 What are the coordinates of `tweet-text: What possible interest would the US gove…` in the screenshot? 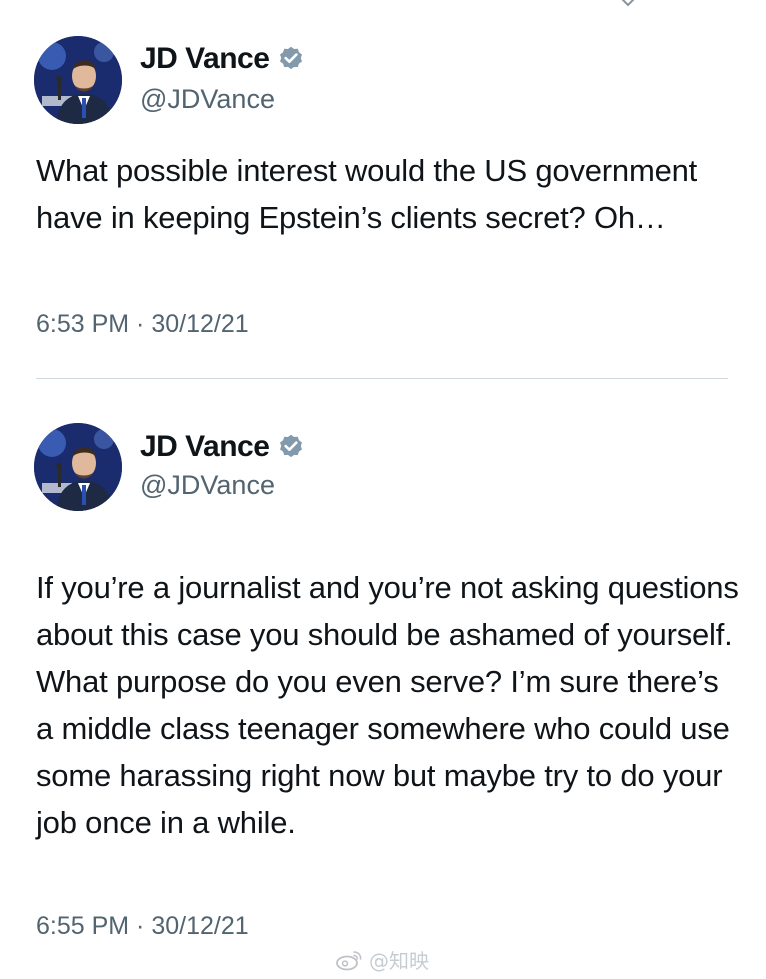 It's located at (367, 194).